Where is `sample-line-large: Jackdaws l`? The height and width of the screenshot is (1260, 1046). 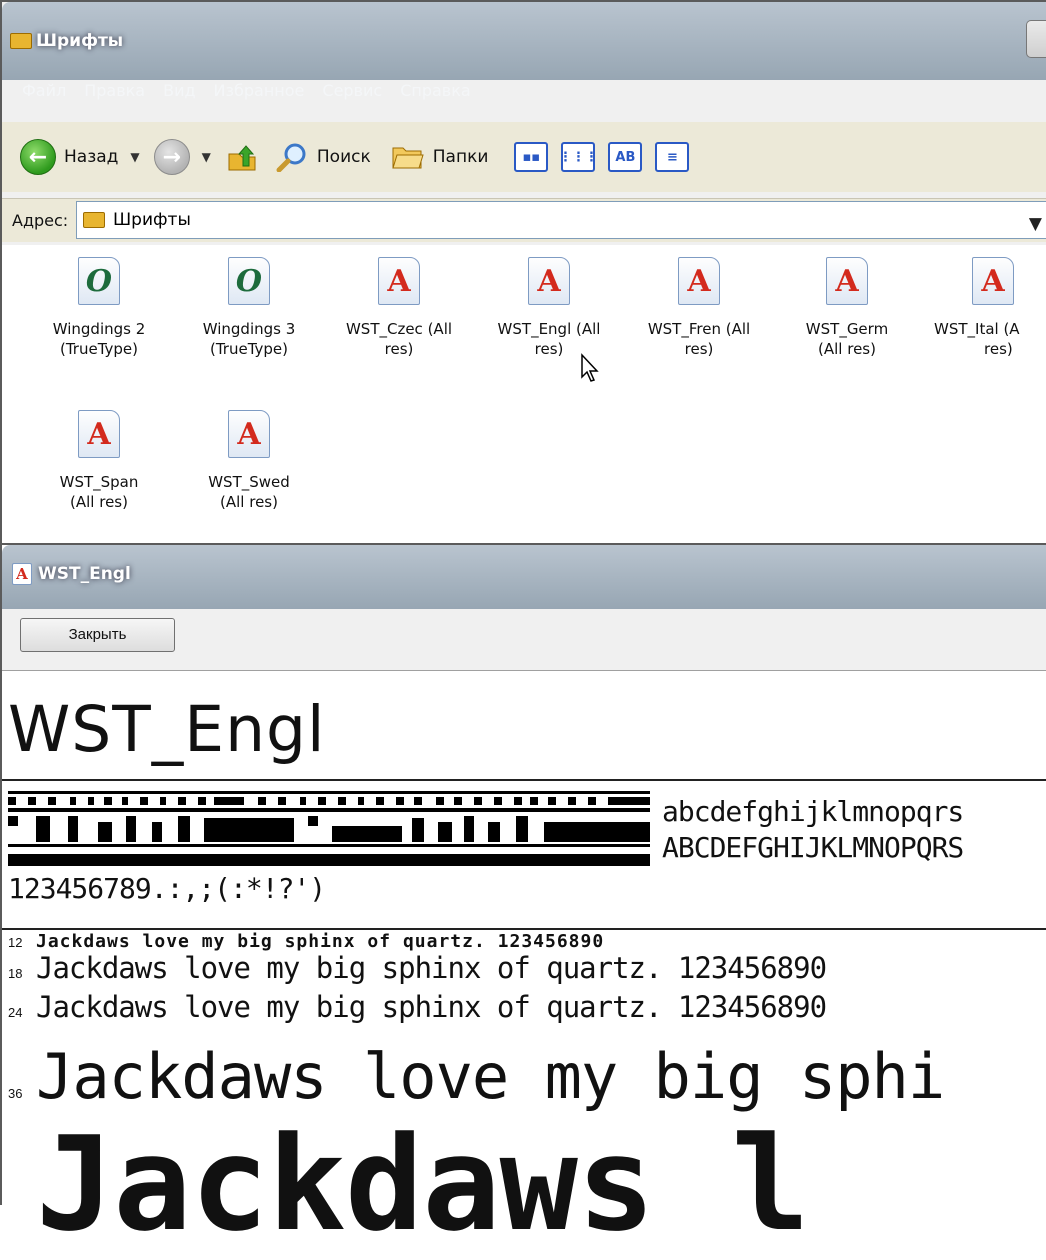 sample-line-large: Jackdaws l is located at coordinates (423, 1184).